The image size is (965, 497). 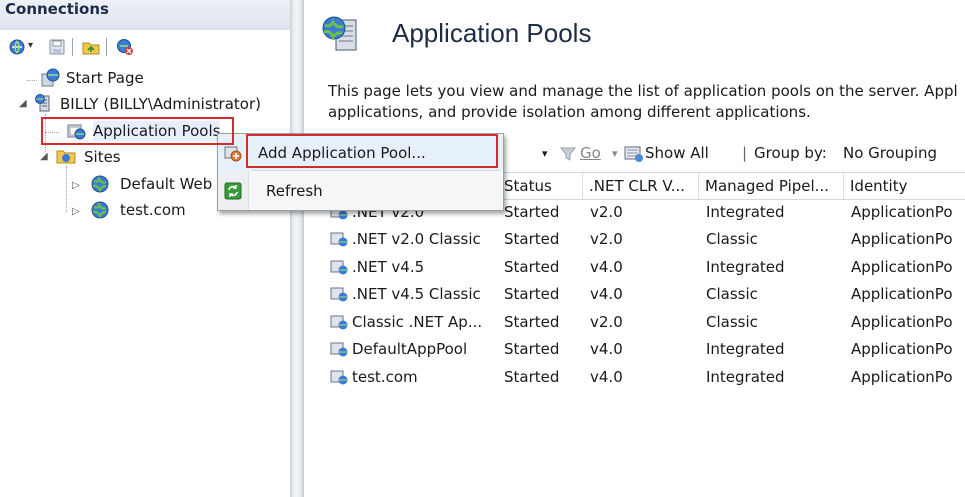 What do you see at coordinates (145, 15) in the screenshot?
I see `connections-header: Connections` at bounding box center [145, 15].